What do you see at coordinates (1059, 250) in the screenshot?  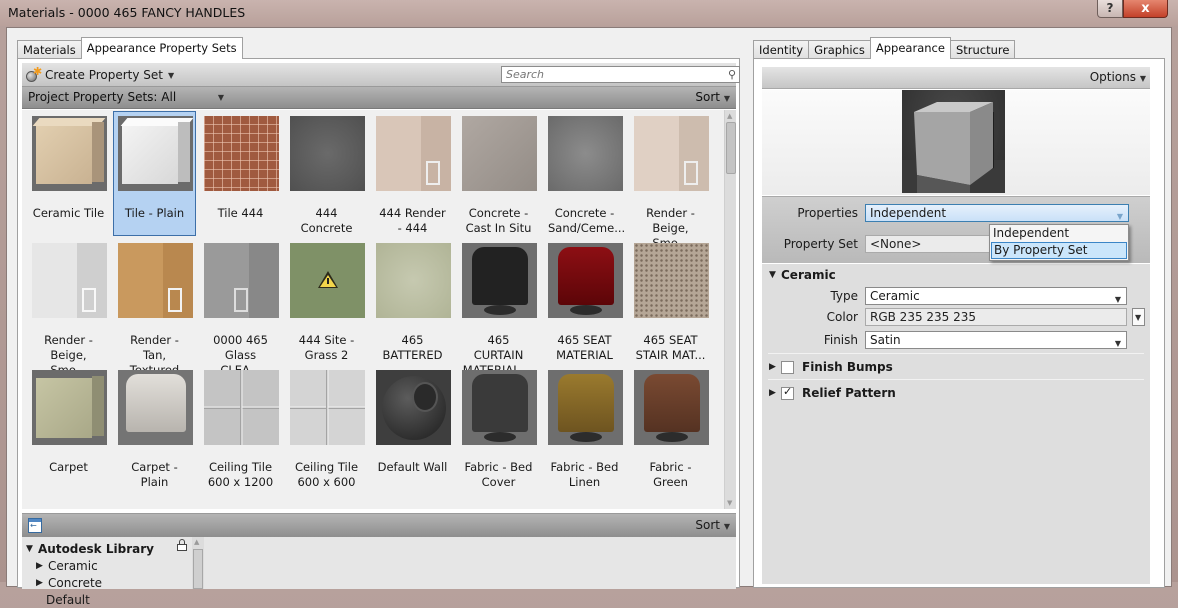 I see `option-by-property-set: By Property Set` at bounding box center [1059, 250].